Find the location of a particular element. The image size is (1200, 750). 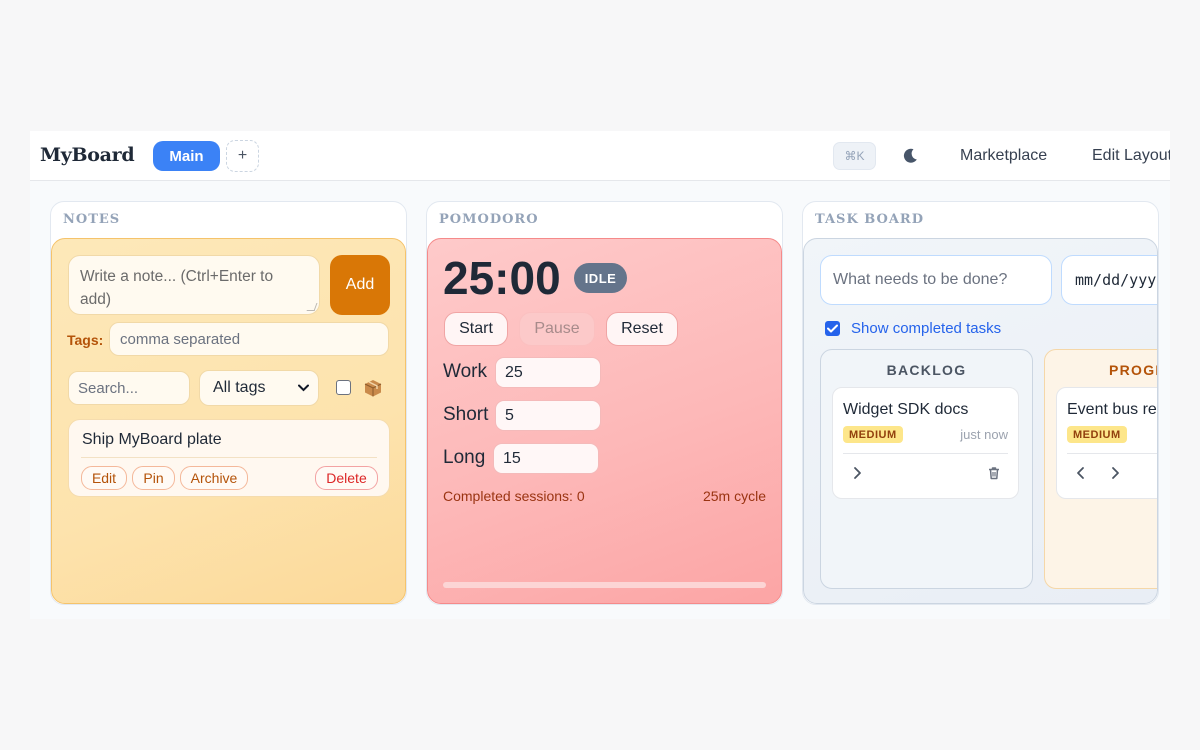

chevron-left-icon is located at coordinates (1081, 473).